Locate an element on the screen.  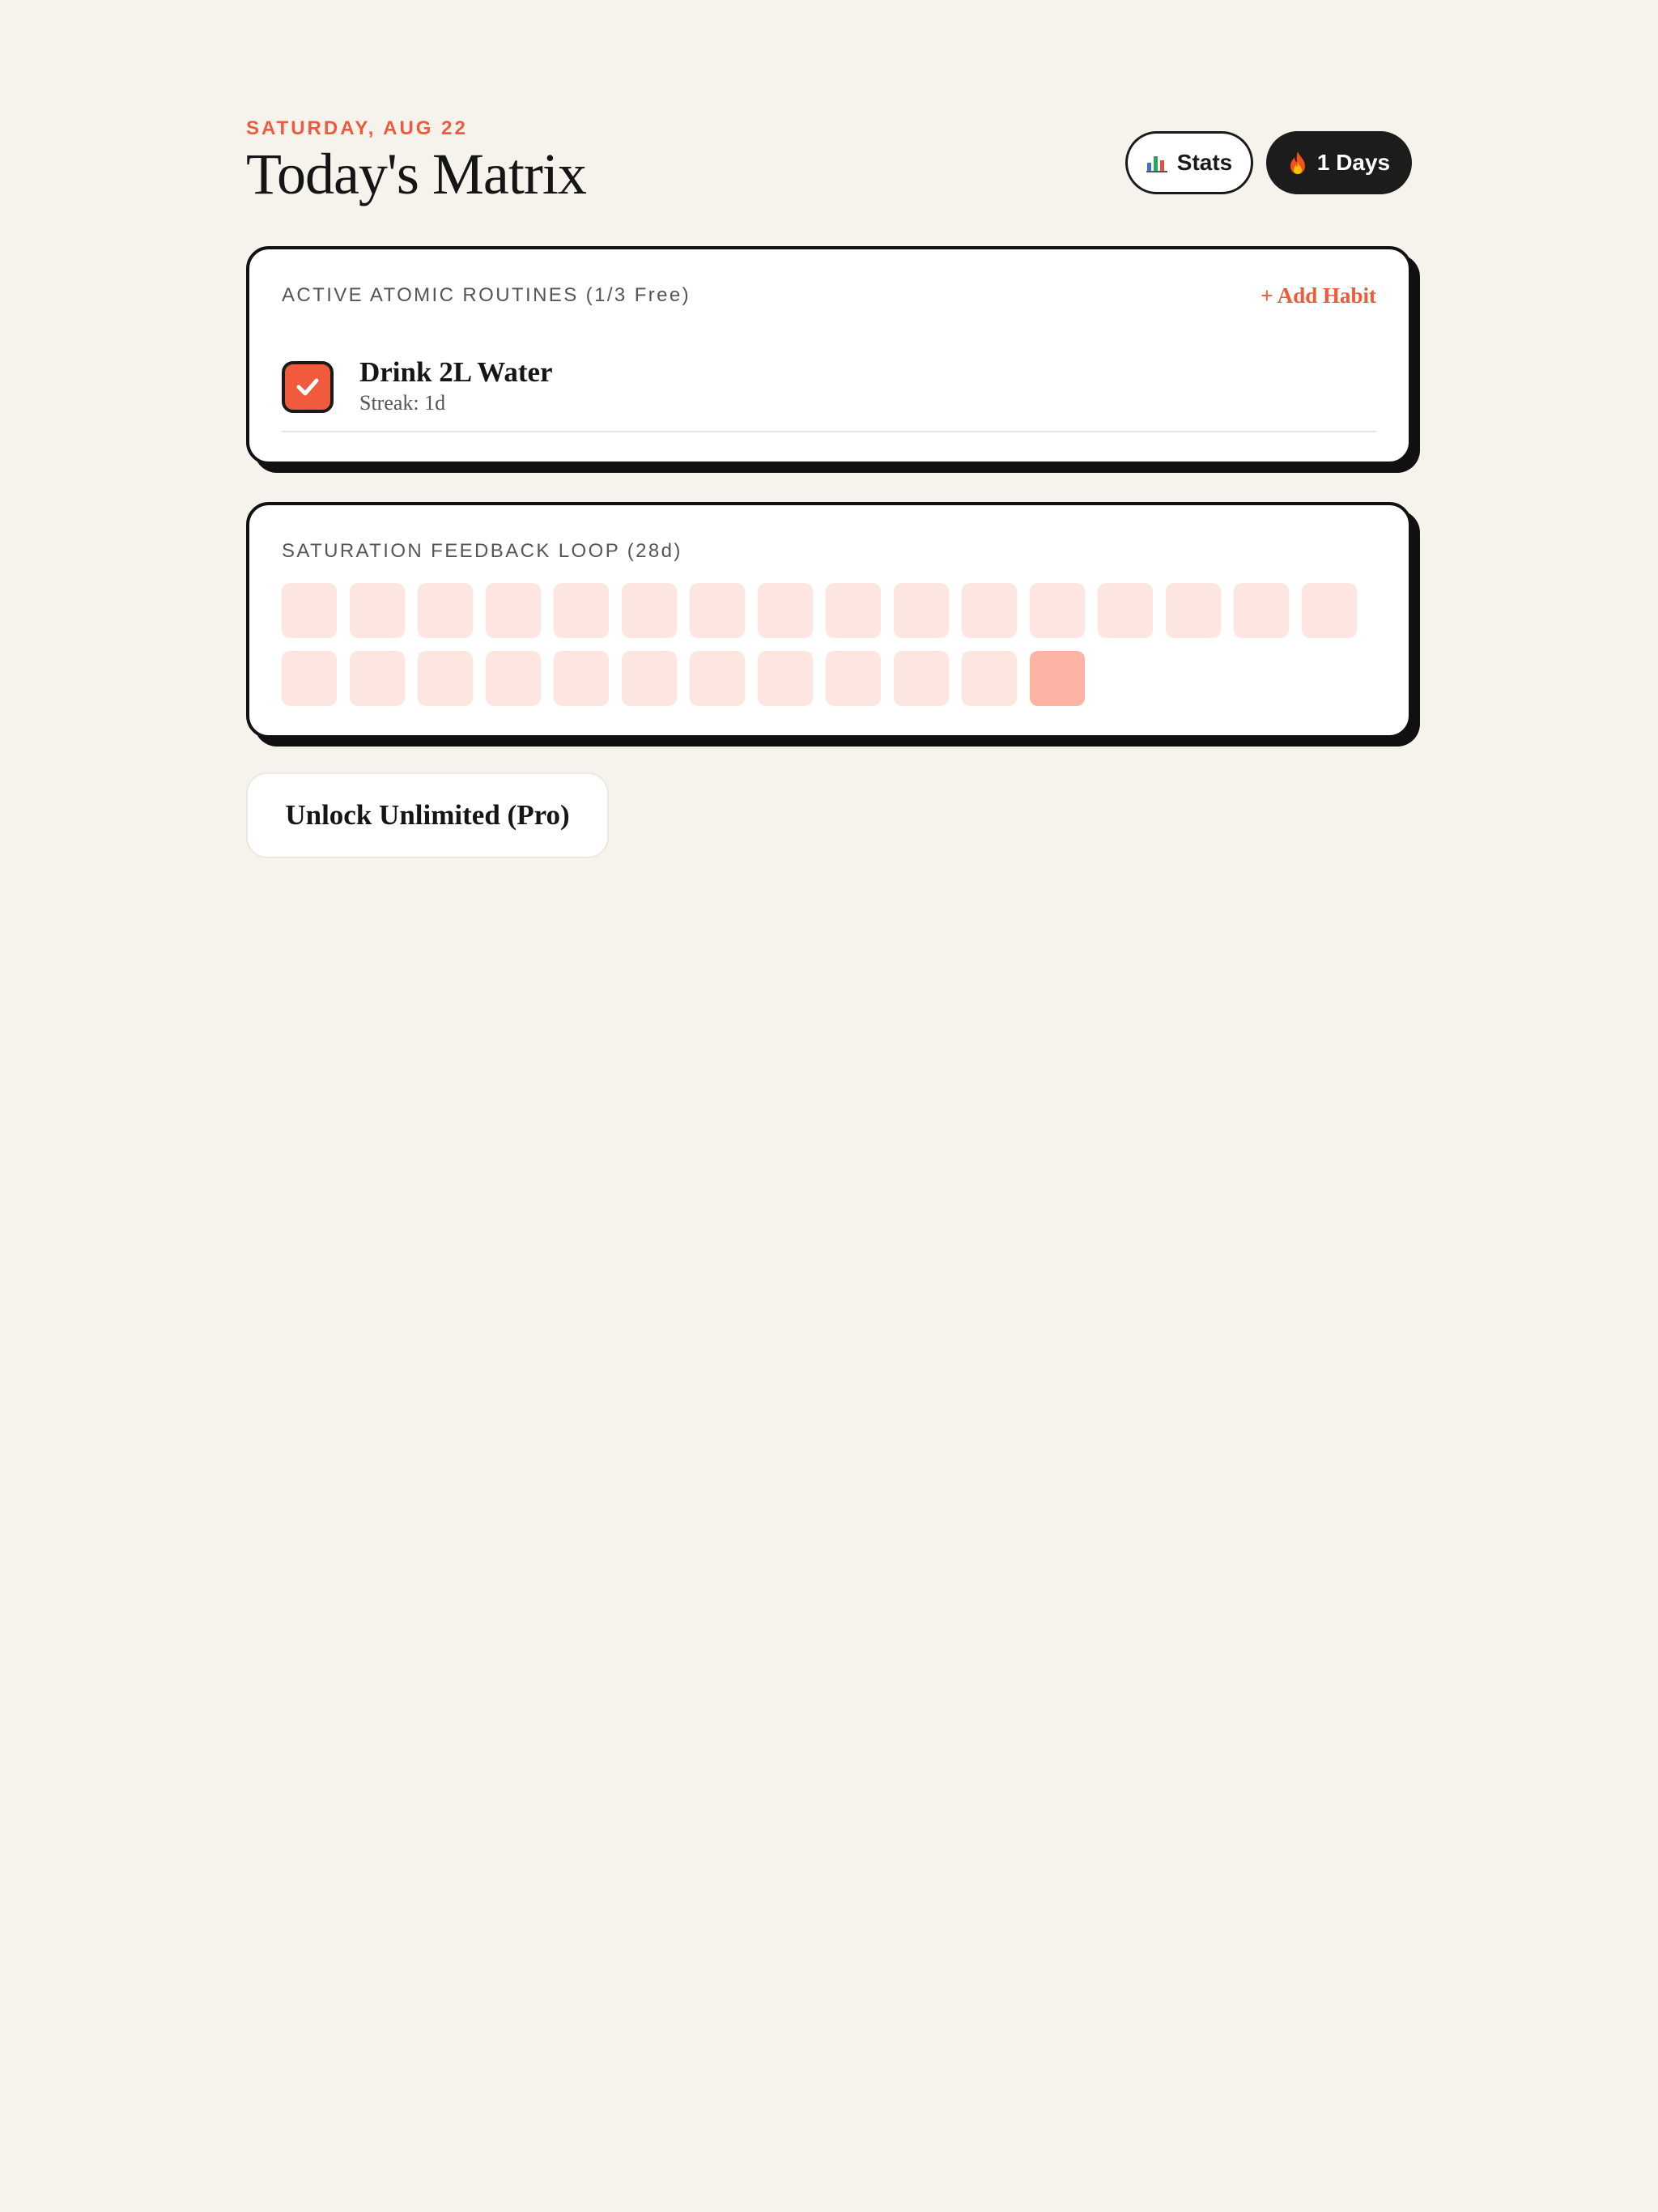
matrix-card: SATURATION FEEDBACK LOOP (28d) is located at coordinates (829, 620).